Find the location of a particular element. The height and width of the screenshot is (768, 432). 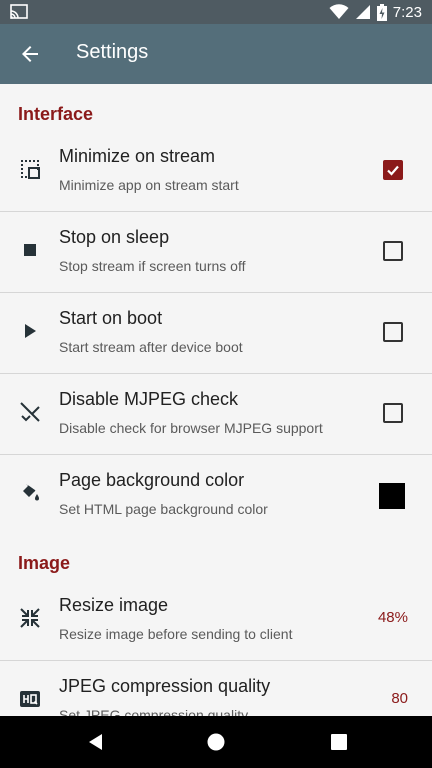

minimize-on-stream-checkbox is located at coordinates (393, 170).